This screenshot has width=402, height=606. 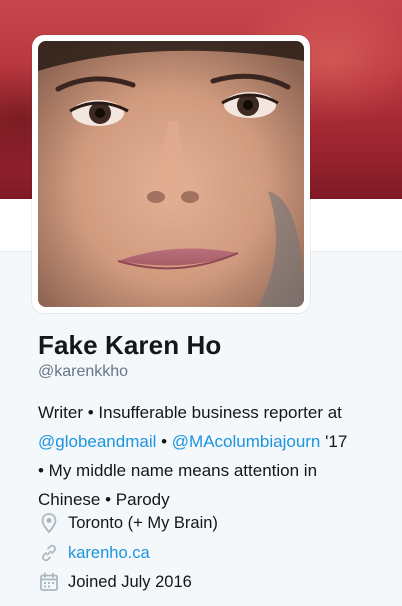 I want to click on link-icon, so click(x=49, y=553).